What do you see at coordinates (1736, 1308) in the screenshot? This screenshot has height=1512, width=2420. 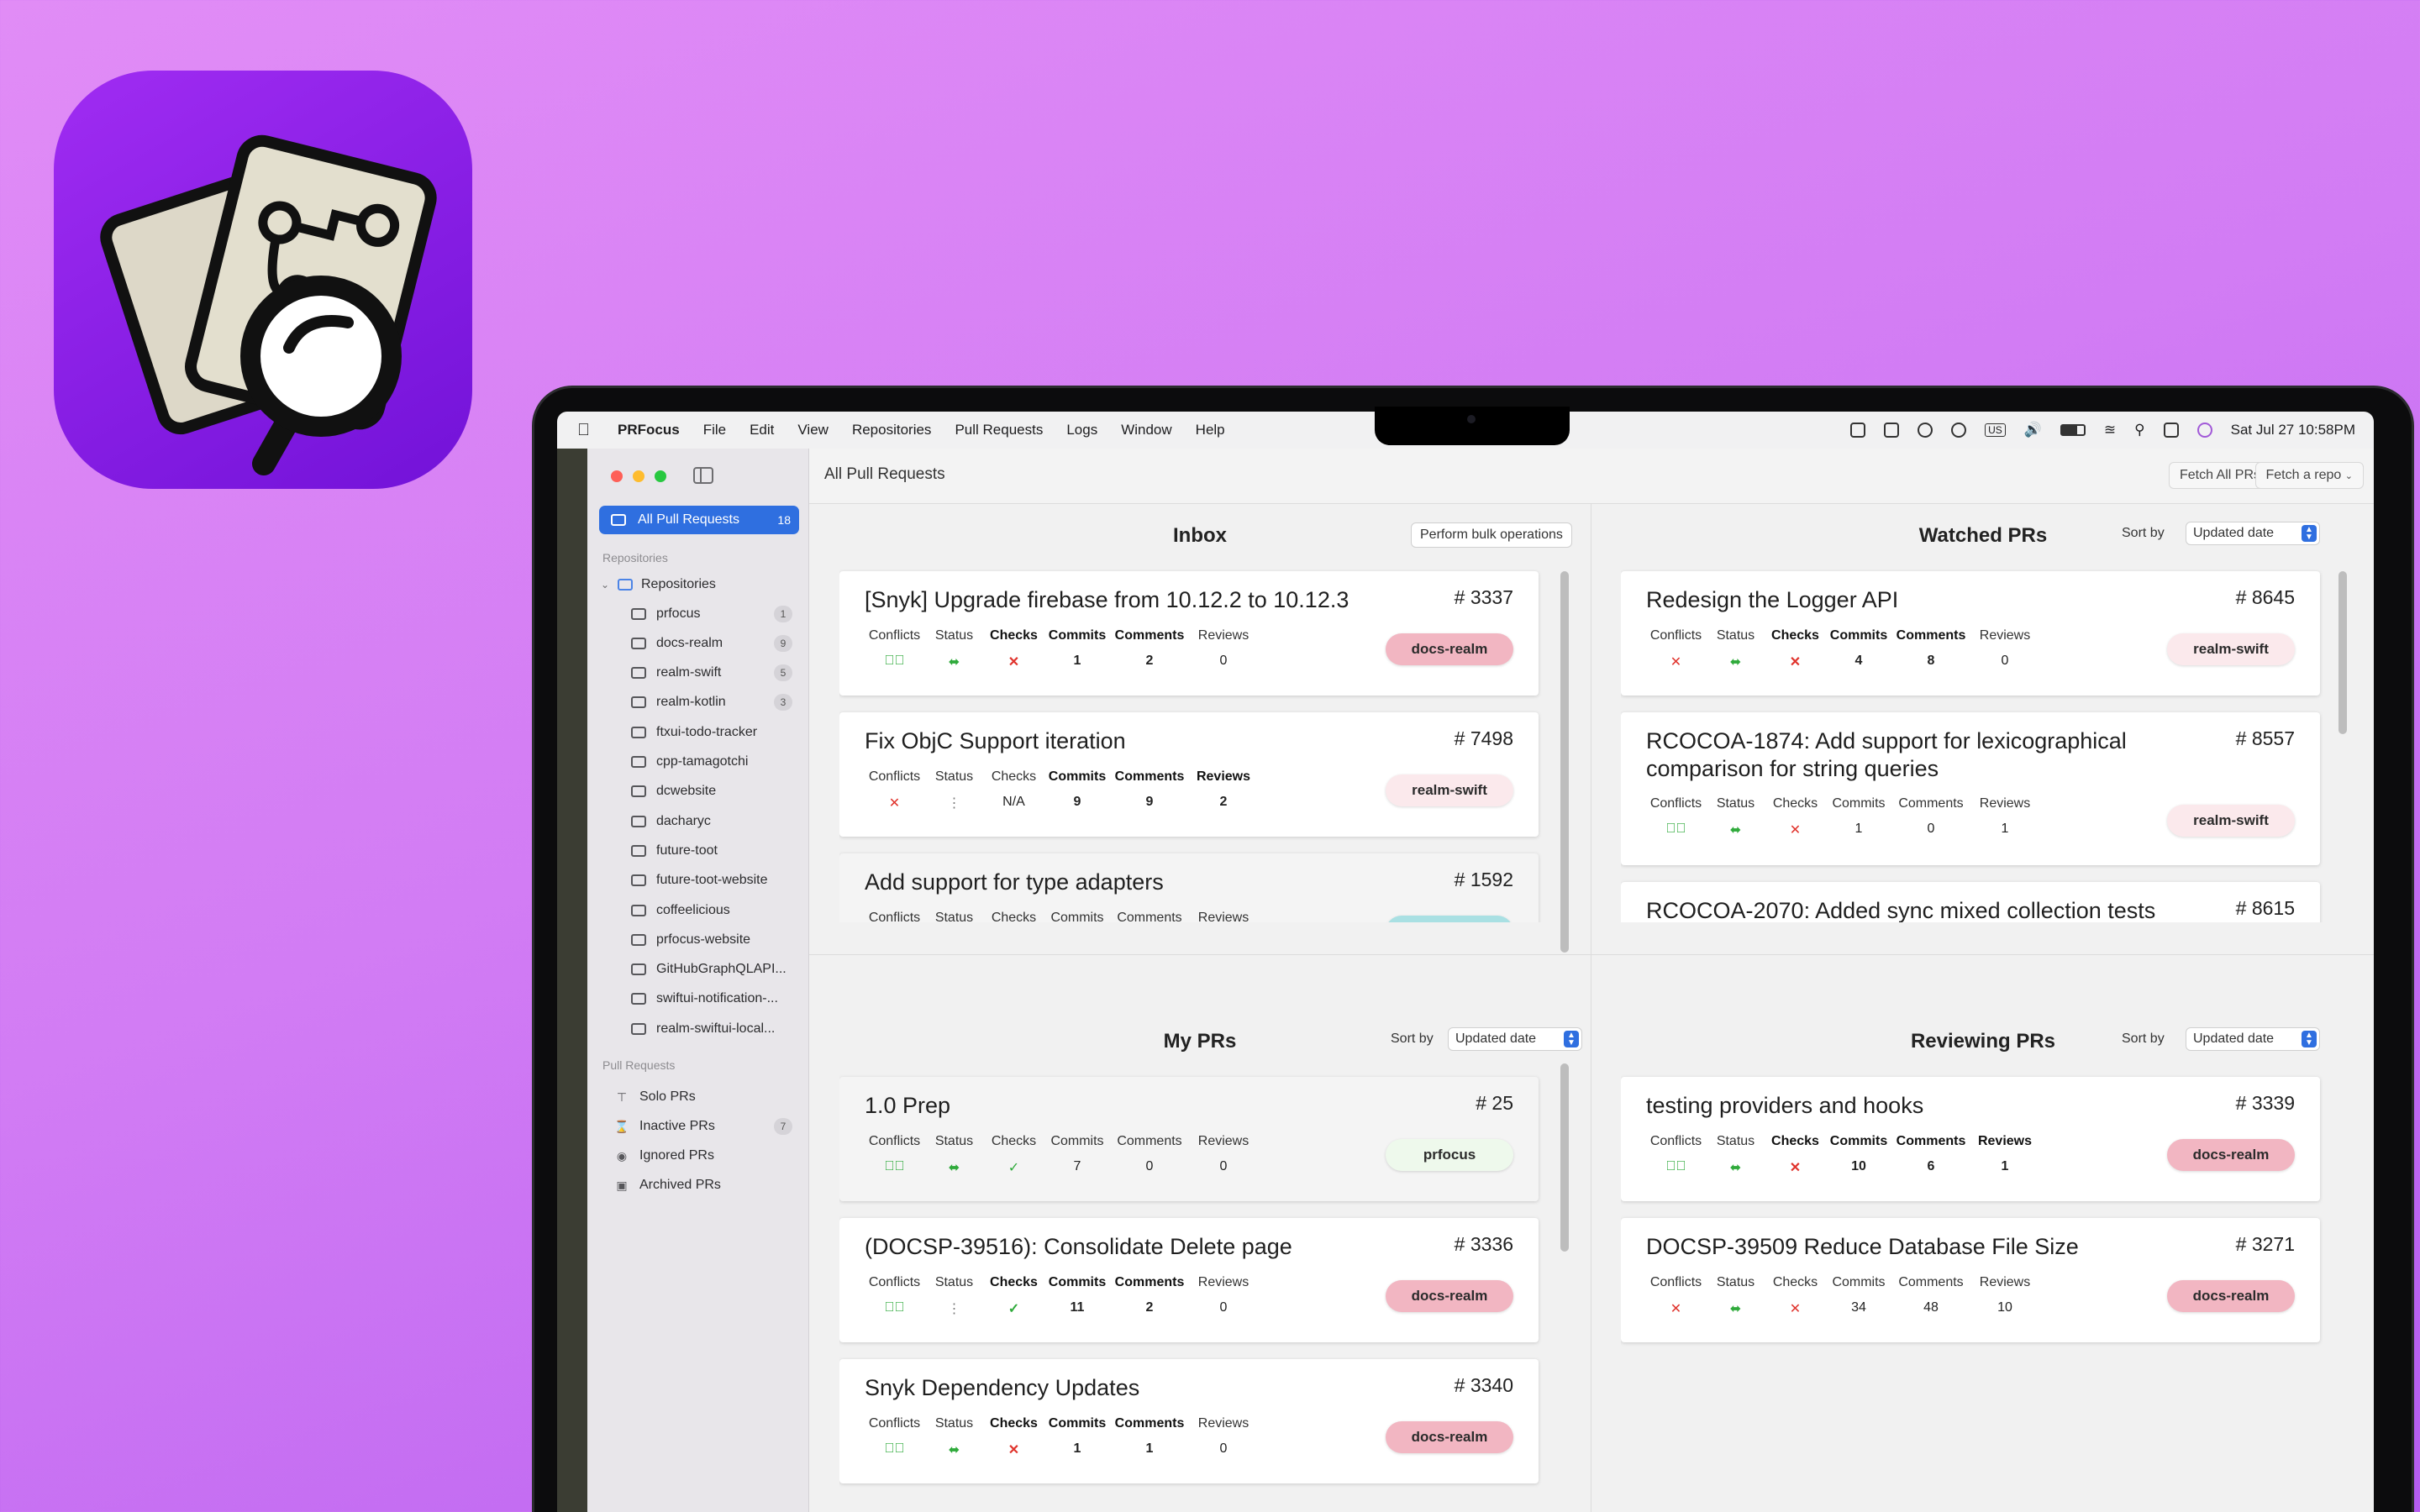 I see `stat-value: ⬌` at bounding box center [1736, 1308].